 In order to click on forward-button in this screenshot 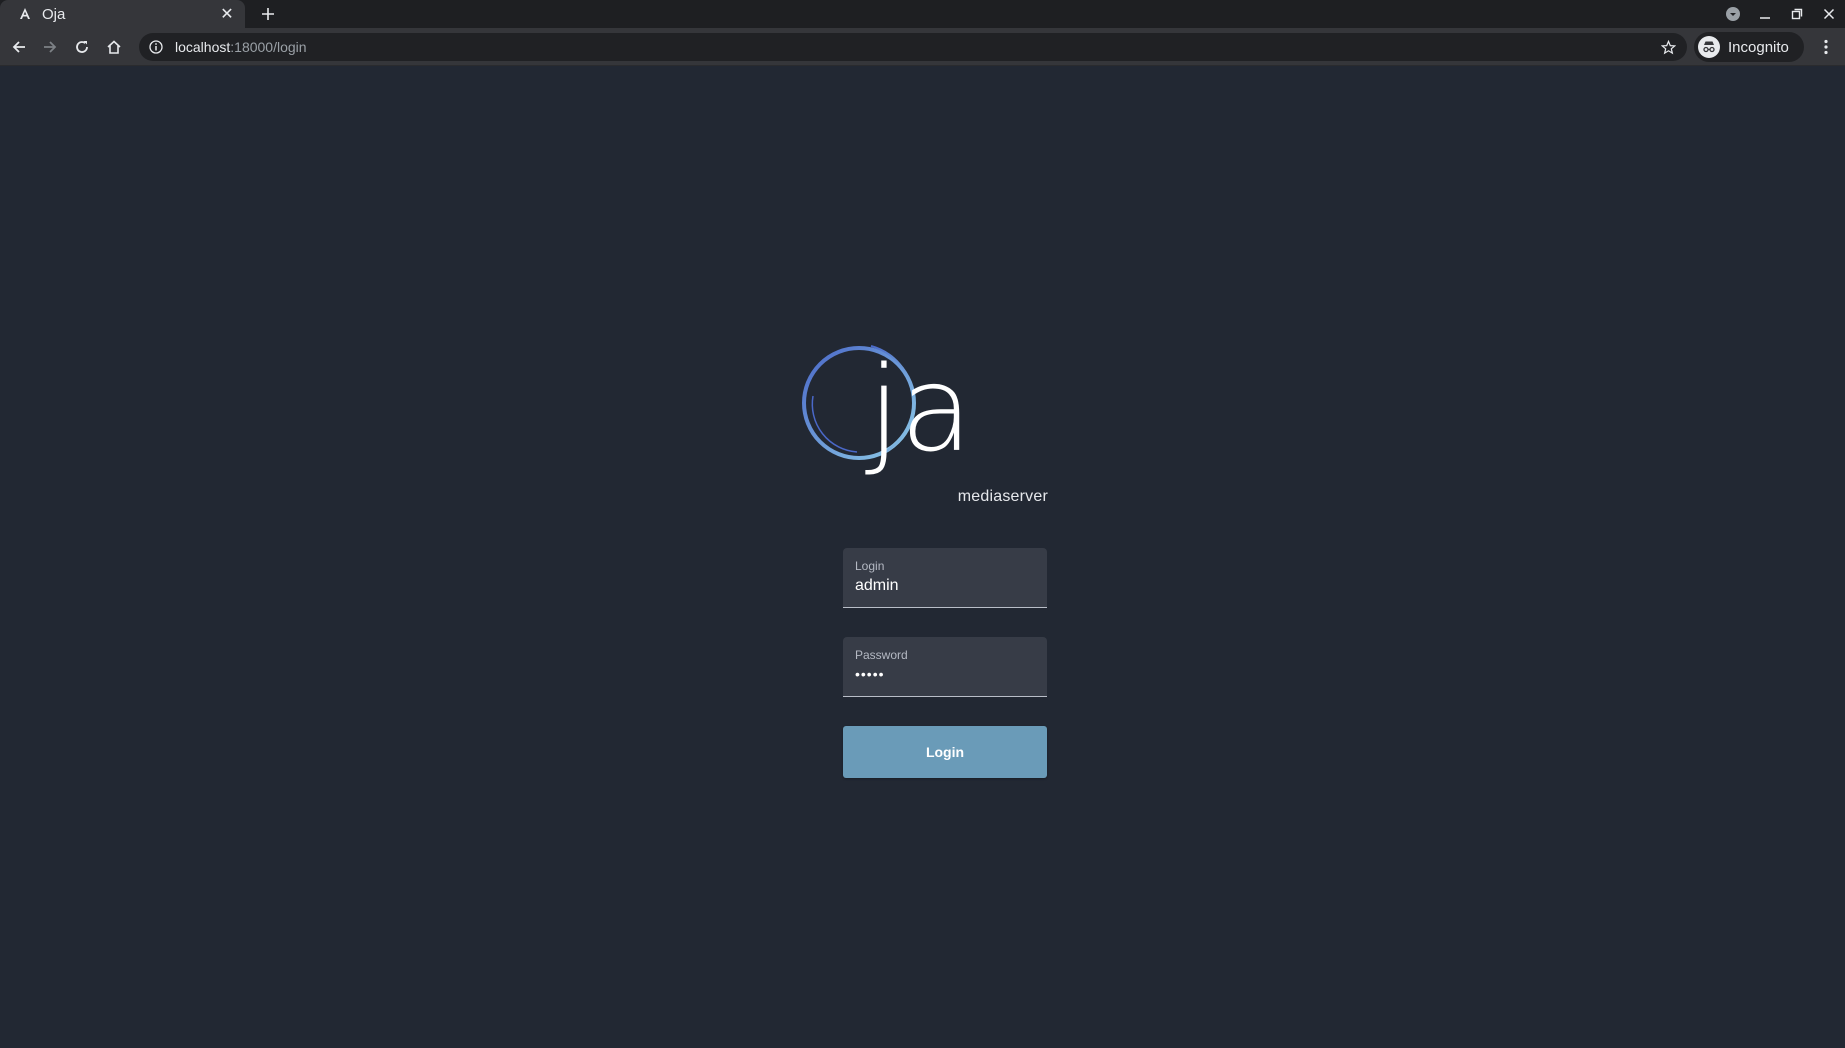, I will do `click(50, 47)`.